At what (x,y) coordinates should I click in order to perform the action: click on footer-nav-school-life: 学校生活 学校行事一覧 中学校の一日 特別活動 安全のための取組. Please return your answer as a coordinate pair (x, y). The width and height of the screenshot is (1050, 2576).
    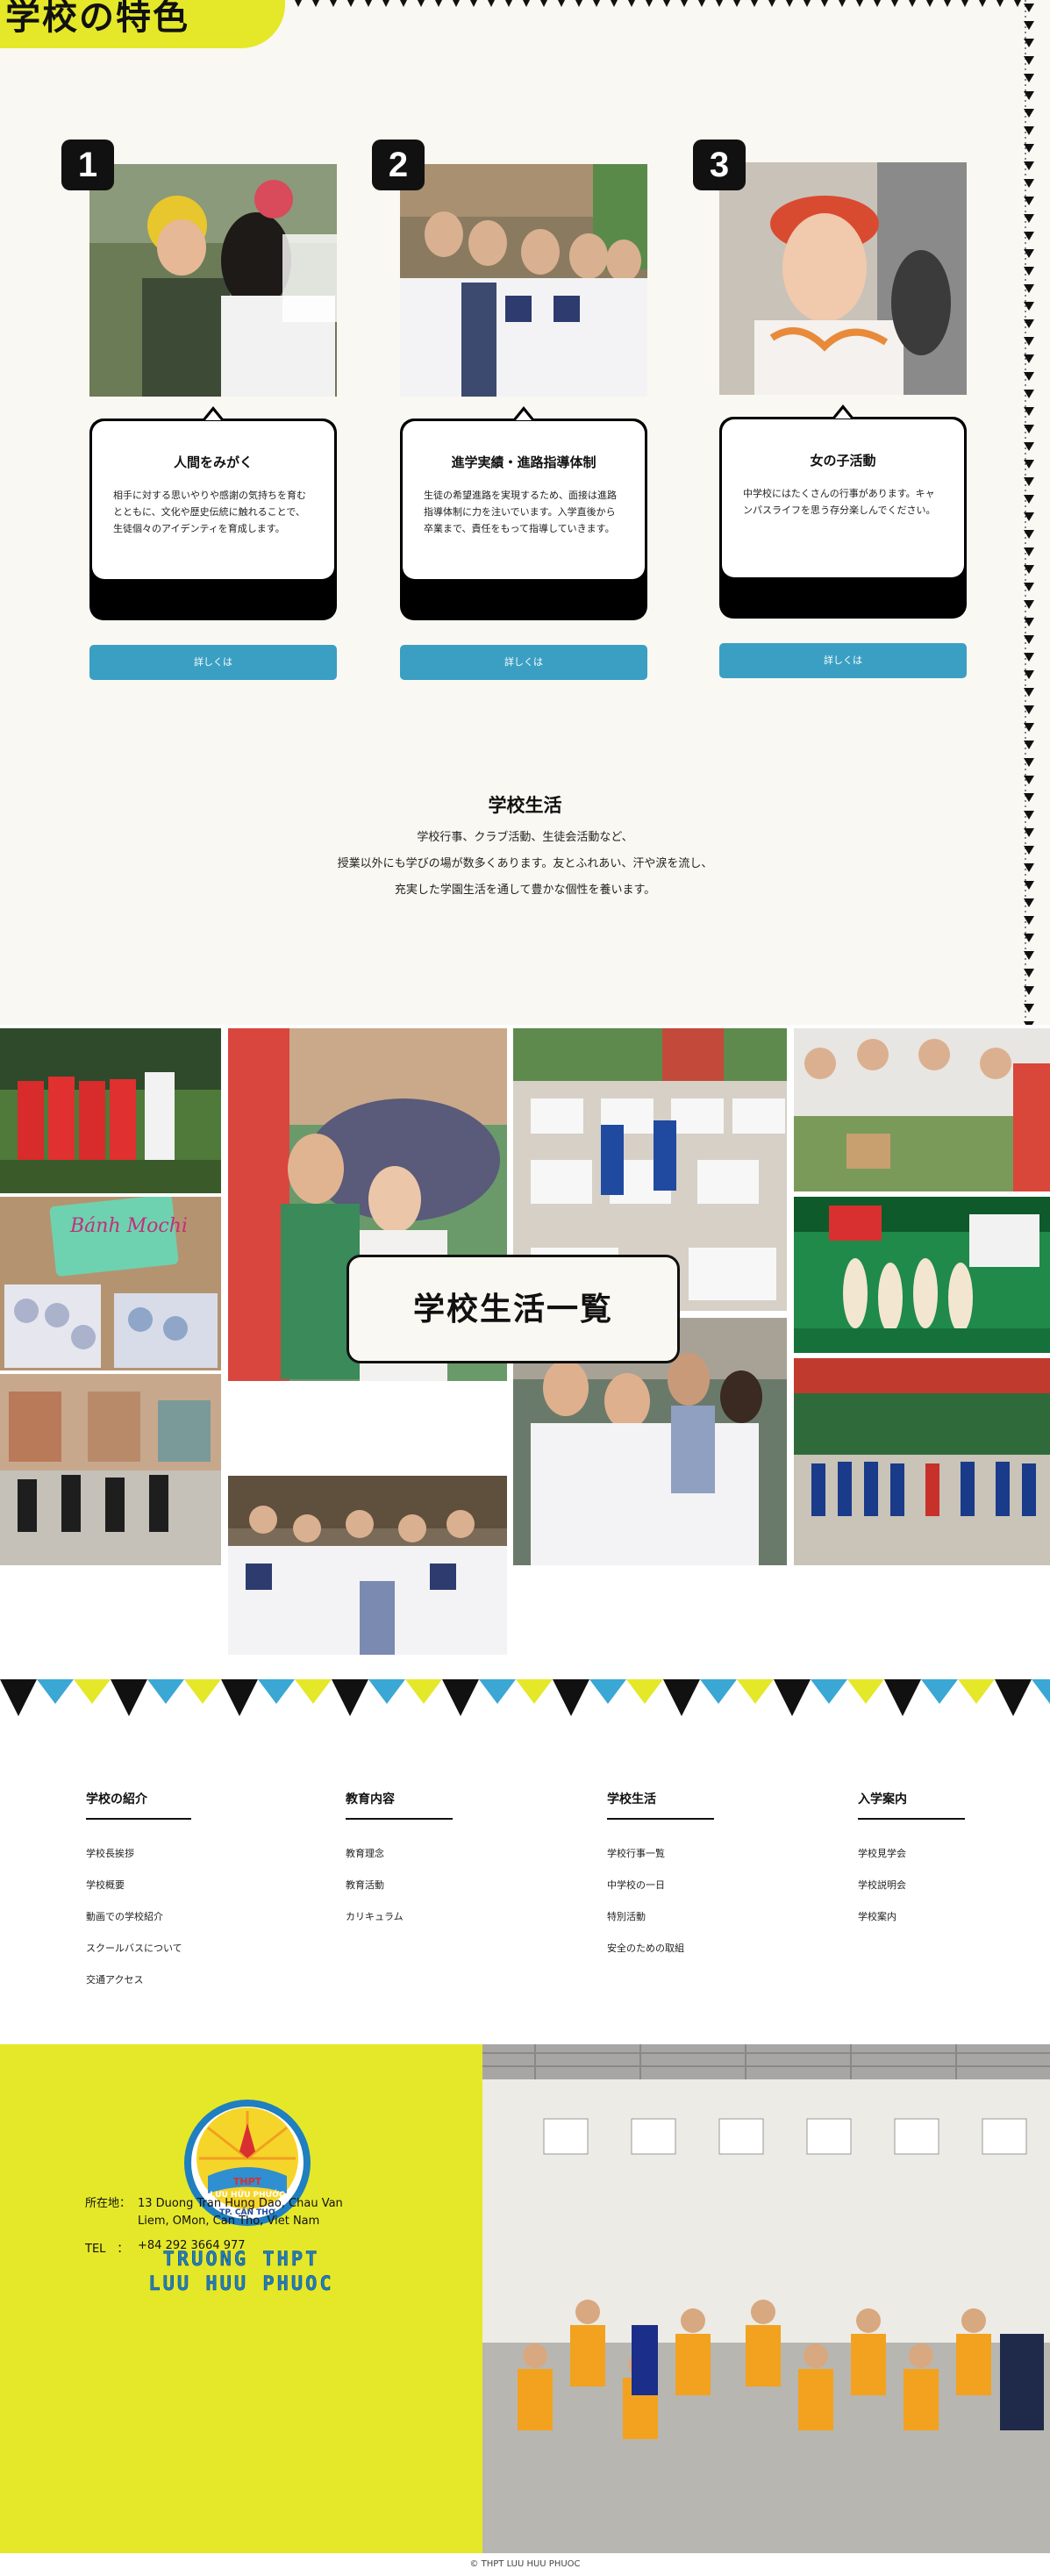
    Looking at the image, I should click on (660, 1881).